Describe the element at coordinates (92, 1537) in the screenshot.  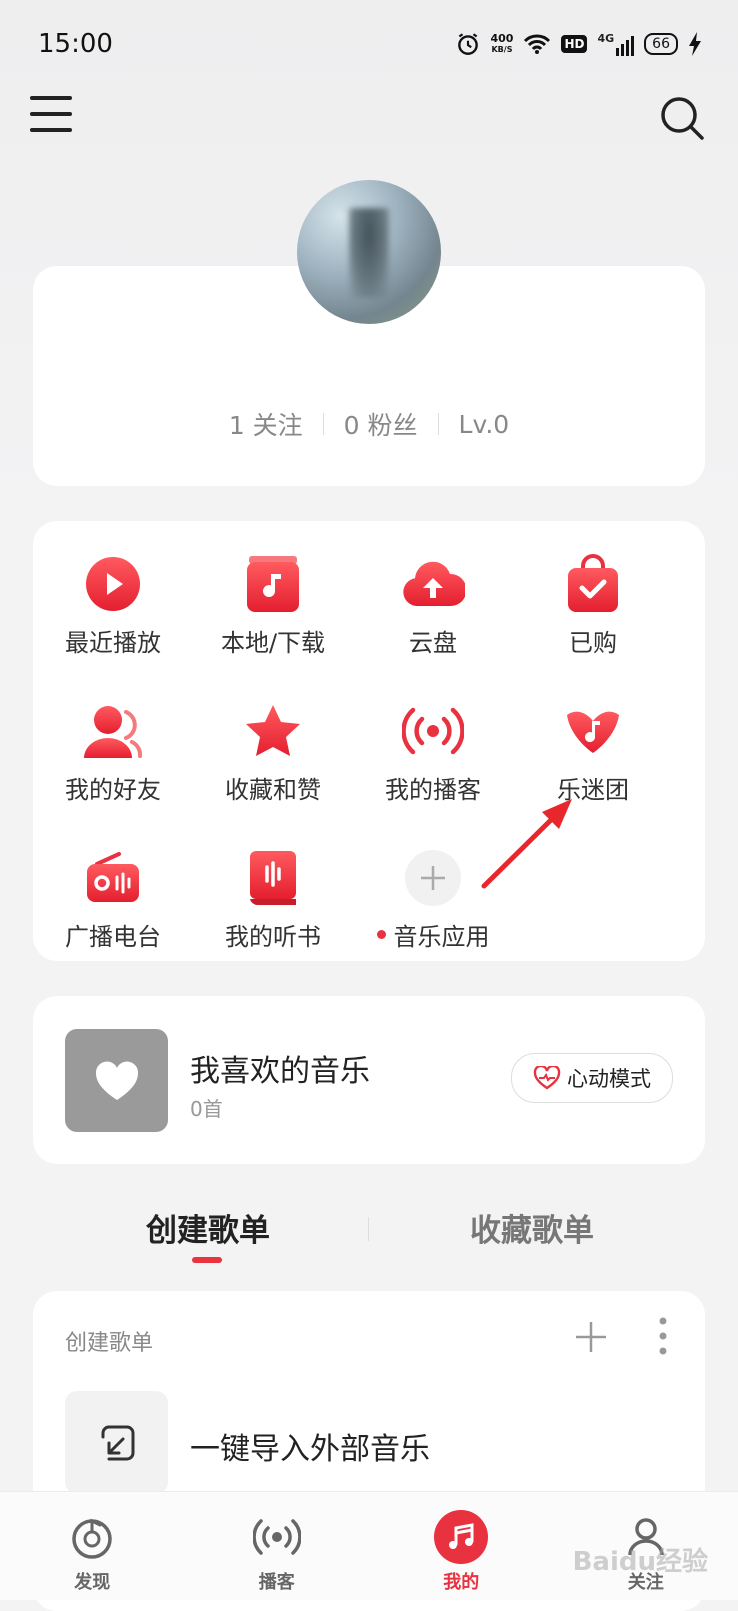
I see `netease-logo-icon` at that location.